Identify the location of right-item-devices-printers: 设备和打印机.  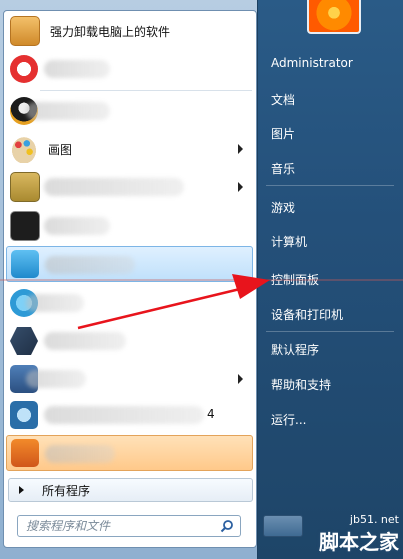
(331, 314).